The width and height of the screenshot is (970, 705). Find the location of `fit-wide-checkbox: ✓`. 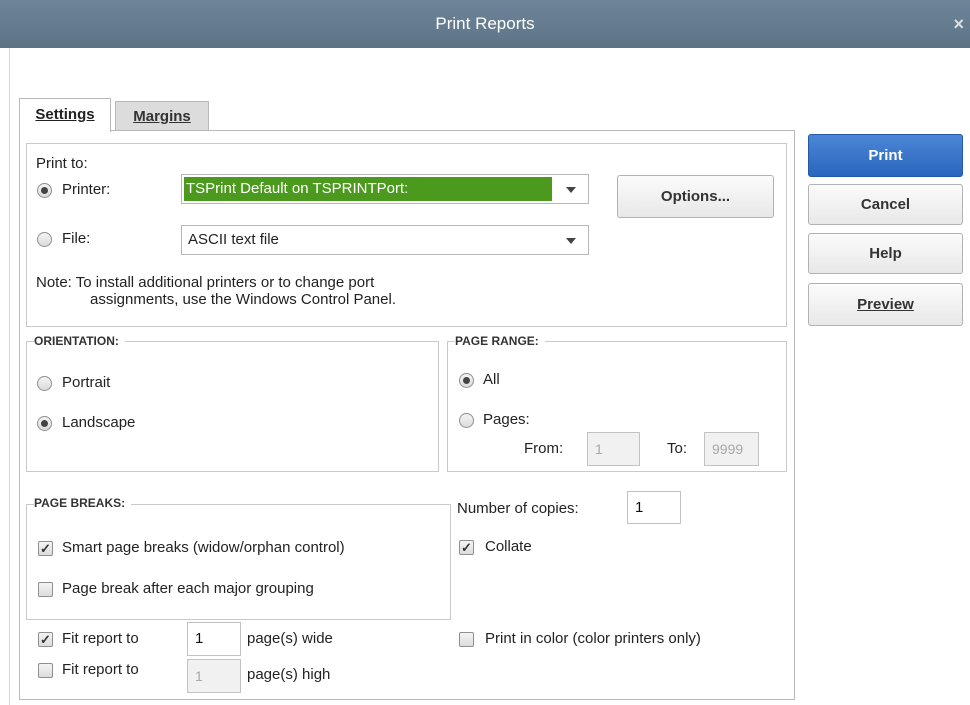

fit-wide-checkbox: ✓ is located at coordinates (45, 639).